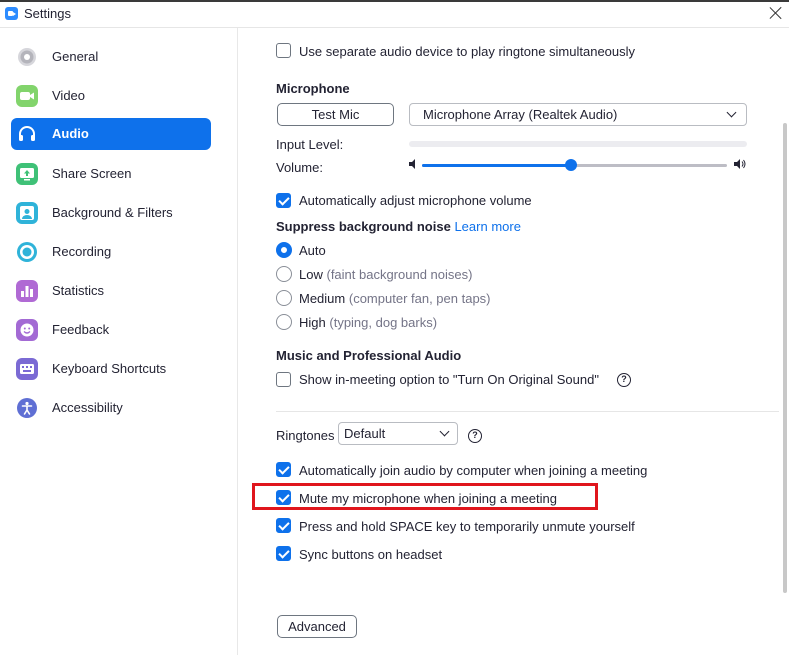  I want to click on noise-high-label: High (typing, dog barks), so click(368, 322).